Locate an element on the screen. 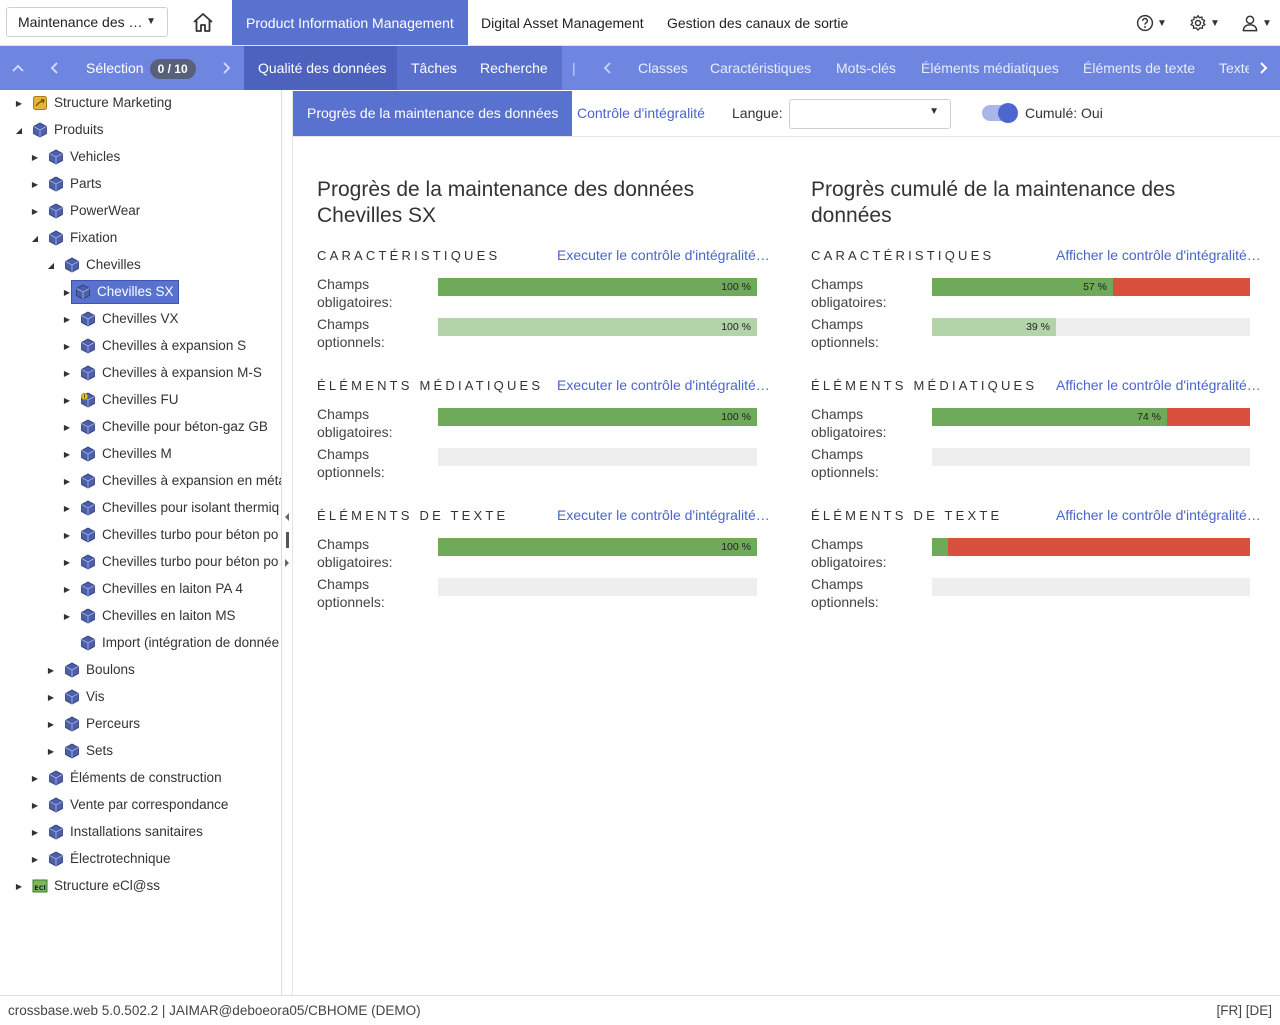  tree-item-content: Boulons is located at coordinates (97, 670).